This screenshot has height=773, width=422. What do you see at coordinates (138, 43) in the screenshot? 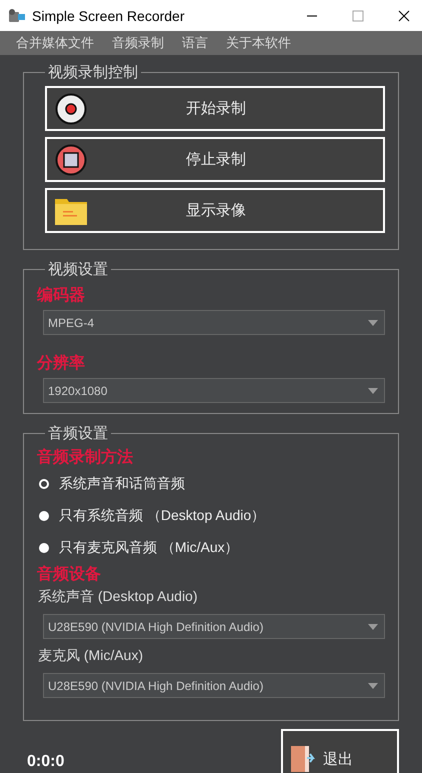
I see `menu-item: 音频录制` at bounding box center [138, 43].